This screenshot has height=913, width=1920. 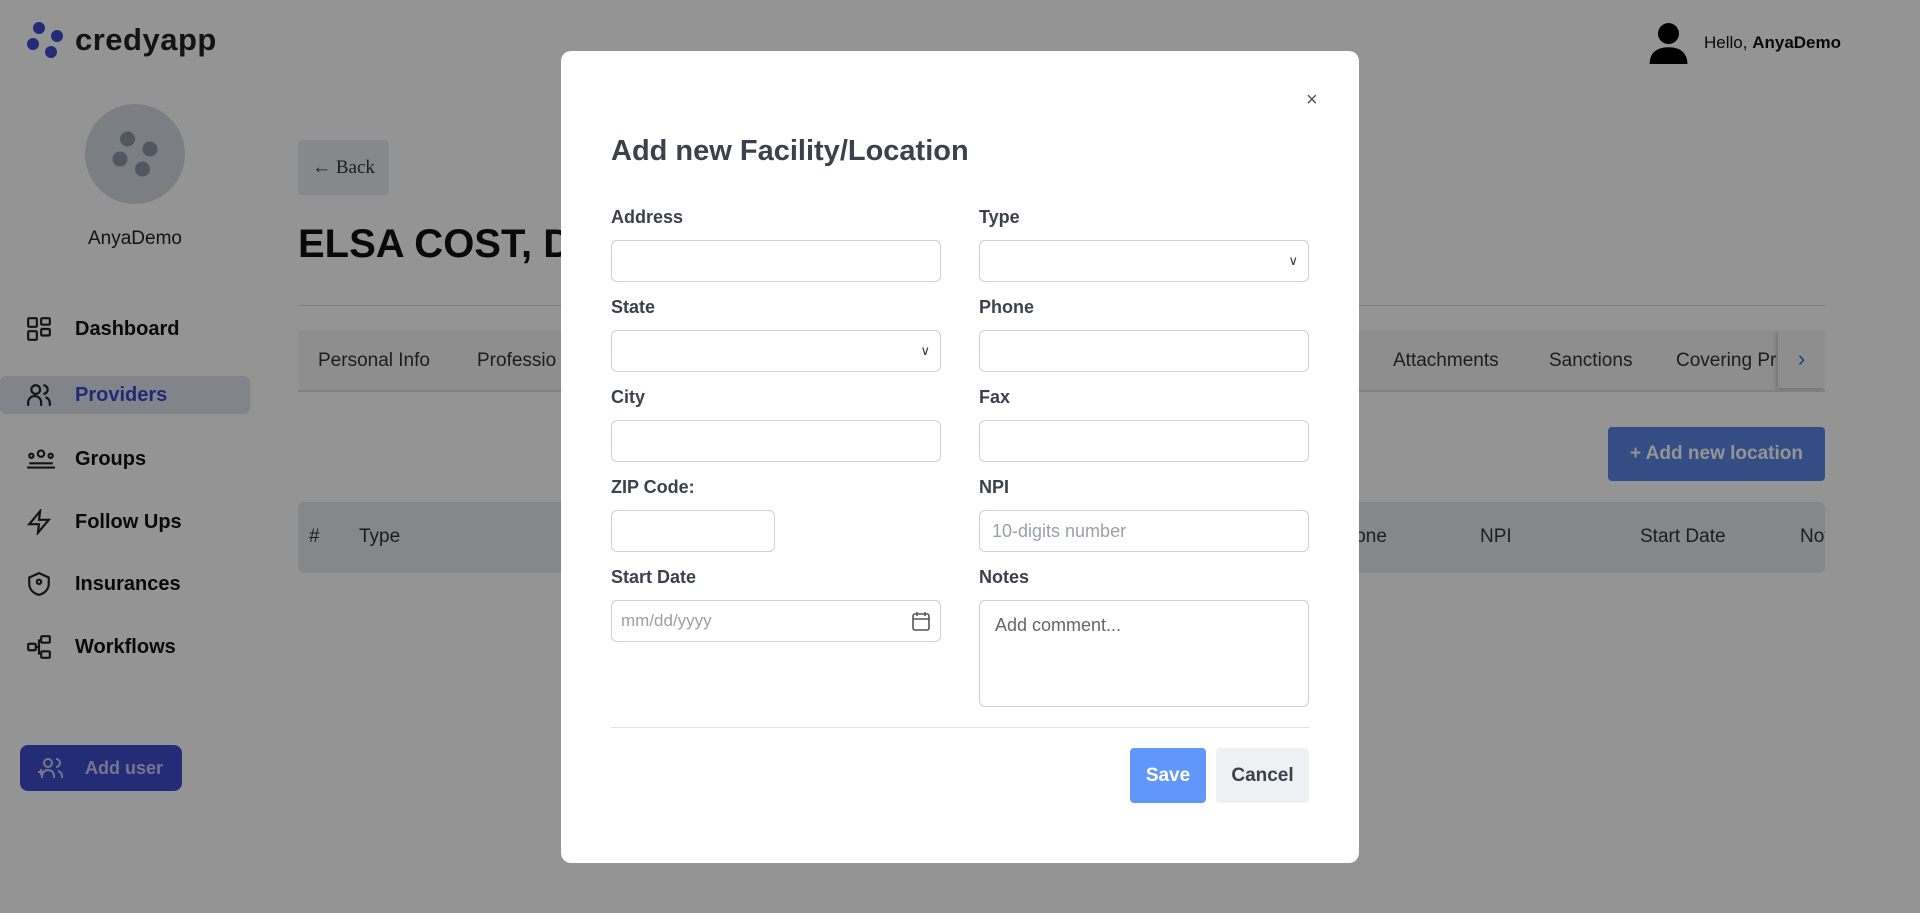 What do you see at coordinates (1144, 441) in the screenshot?
I see `fax-input` at bounding box center [1144, 441].